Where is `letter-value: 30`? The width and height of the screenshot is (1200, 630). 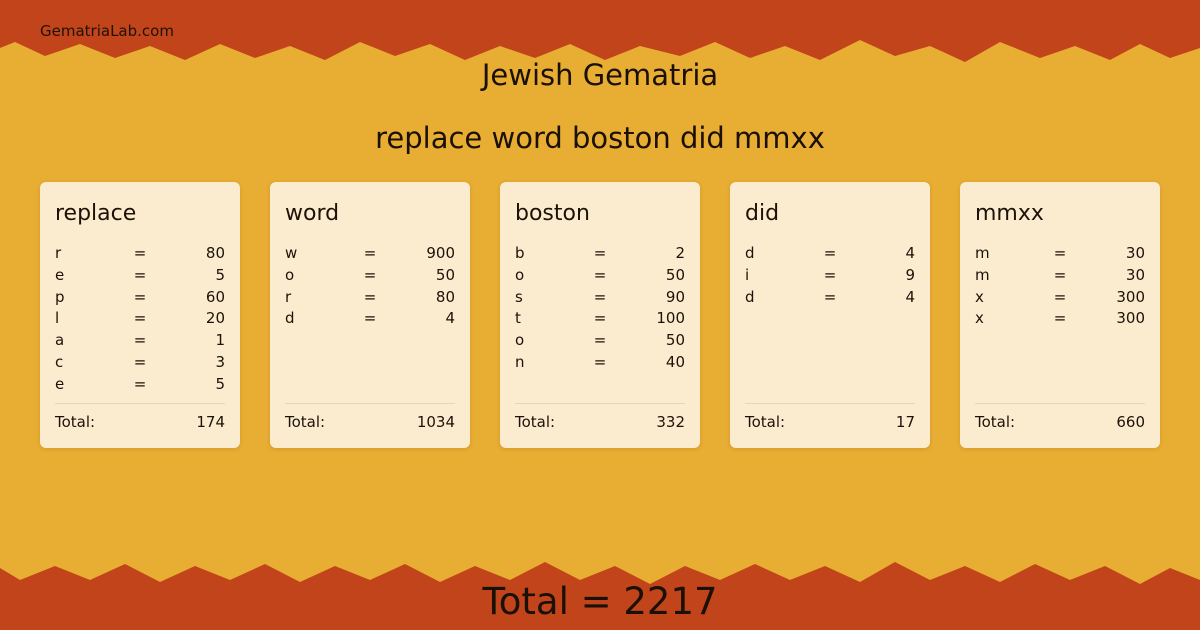
letter-value: 30 is located at coordinates (1135, 253).